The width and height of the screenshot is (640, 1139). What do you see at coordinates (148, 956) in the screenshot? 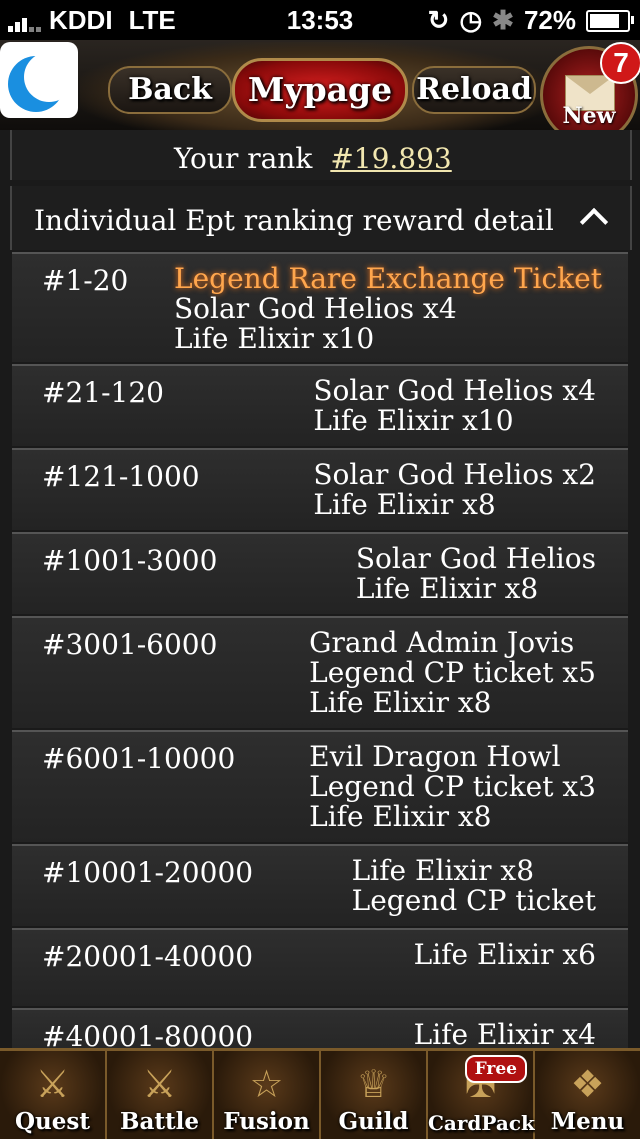
I see `rank-range: #20001-40000` at bounding box center [148, 956].